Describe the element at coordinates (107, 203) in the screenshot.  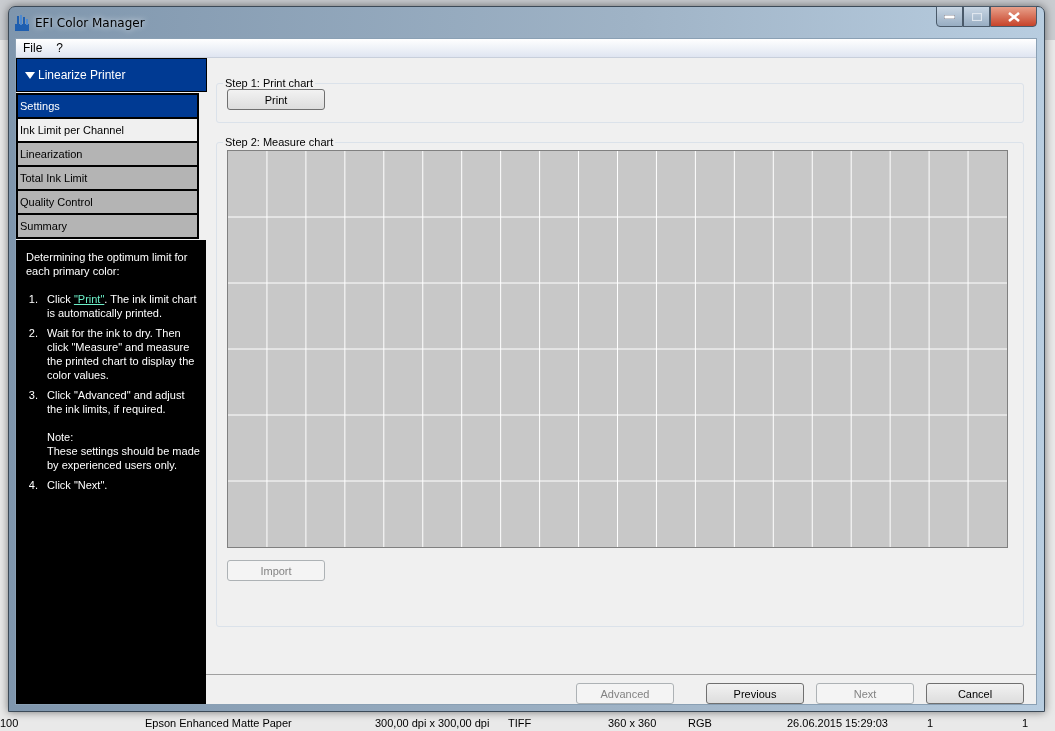
I see `sidebar-item: Quality Control` at that location.